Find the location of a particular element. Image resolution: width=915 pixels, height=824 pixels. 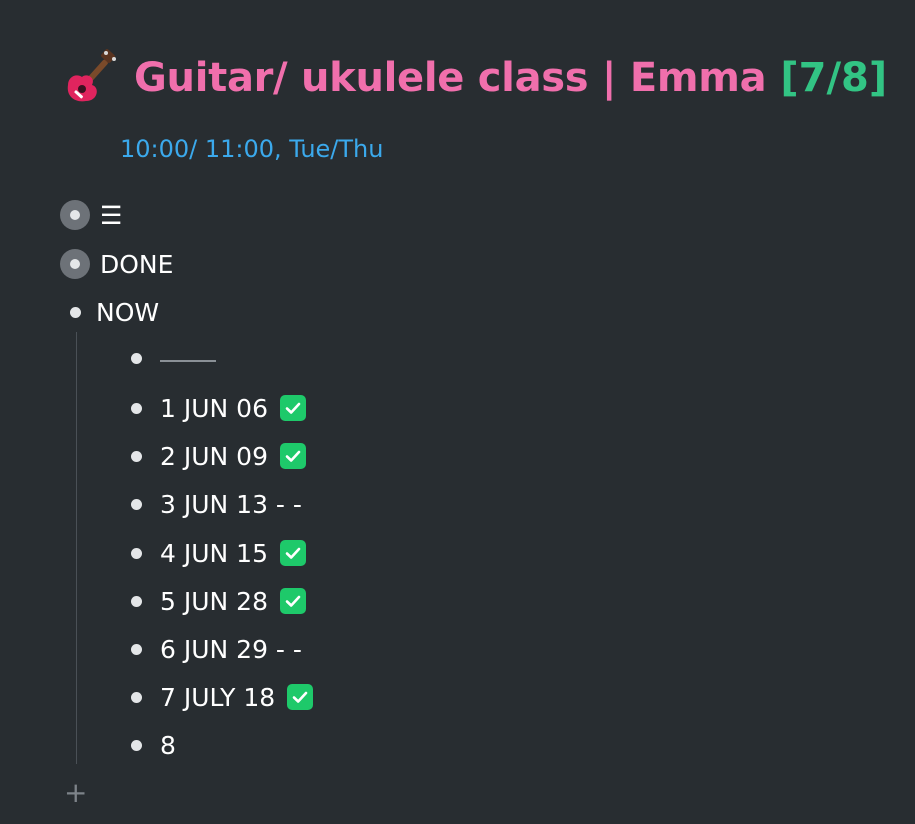

list-item: 1 JUN 06 is located at coordinates (218, 408).